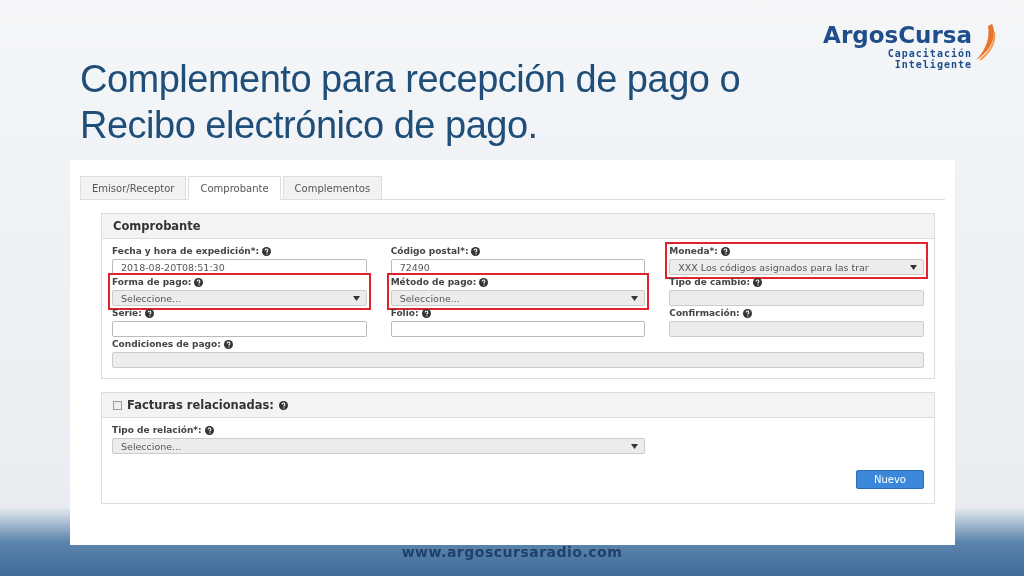 This screenshot has width=1024, height=576. What do you see at coordinates (152, 282) in the screenshot?
I see `field-label: Forma de pago:` at bounding box center [152, 282].